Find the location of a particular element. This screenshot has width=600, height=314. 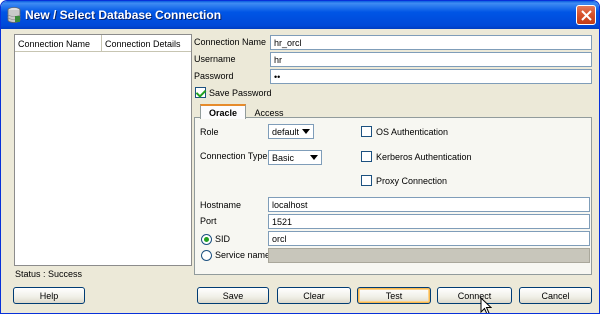

kerberos-authentication-label: Kerberos Authentication is located at coordinates (424, 157).